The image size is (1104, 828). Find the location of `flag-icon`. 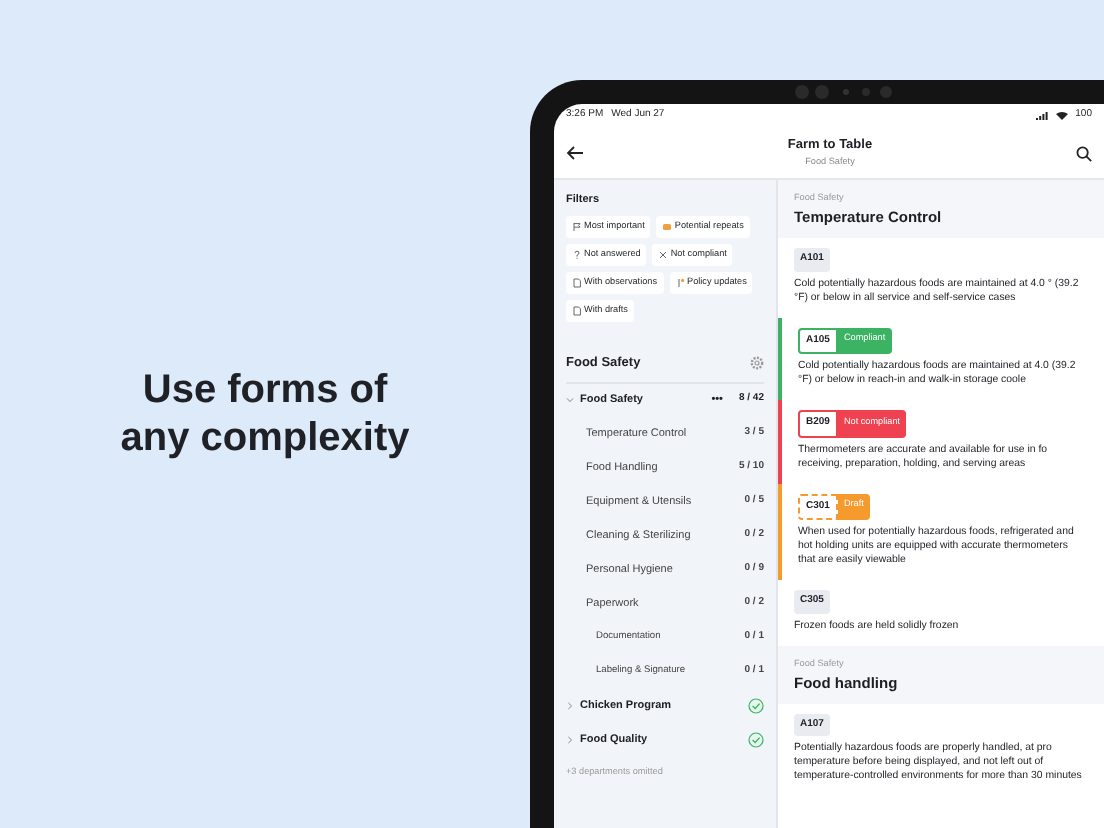

flag-icon is located at coordinates (577, 227).